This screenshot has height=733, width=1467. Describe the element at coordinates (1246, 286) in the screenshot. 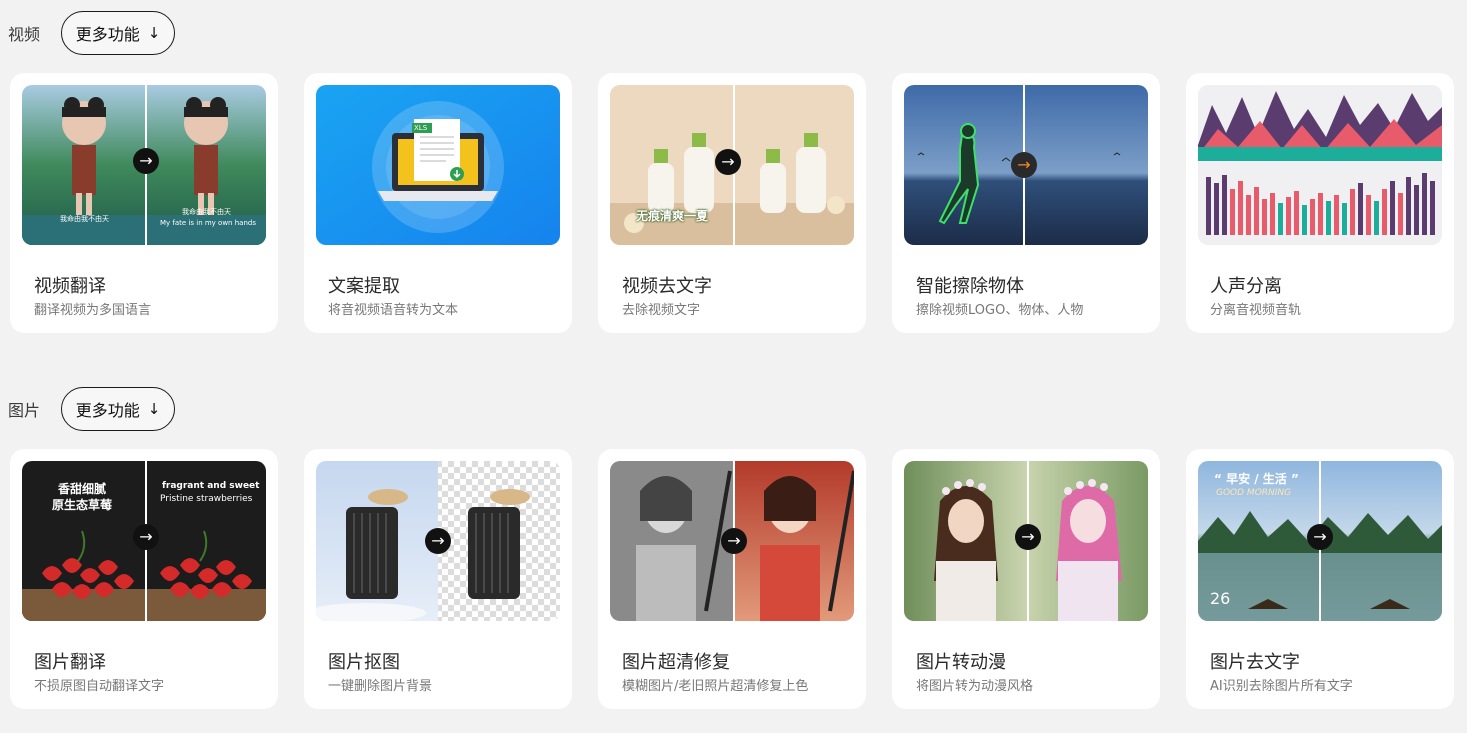

I see `card-title: 人声分离` at that location.